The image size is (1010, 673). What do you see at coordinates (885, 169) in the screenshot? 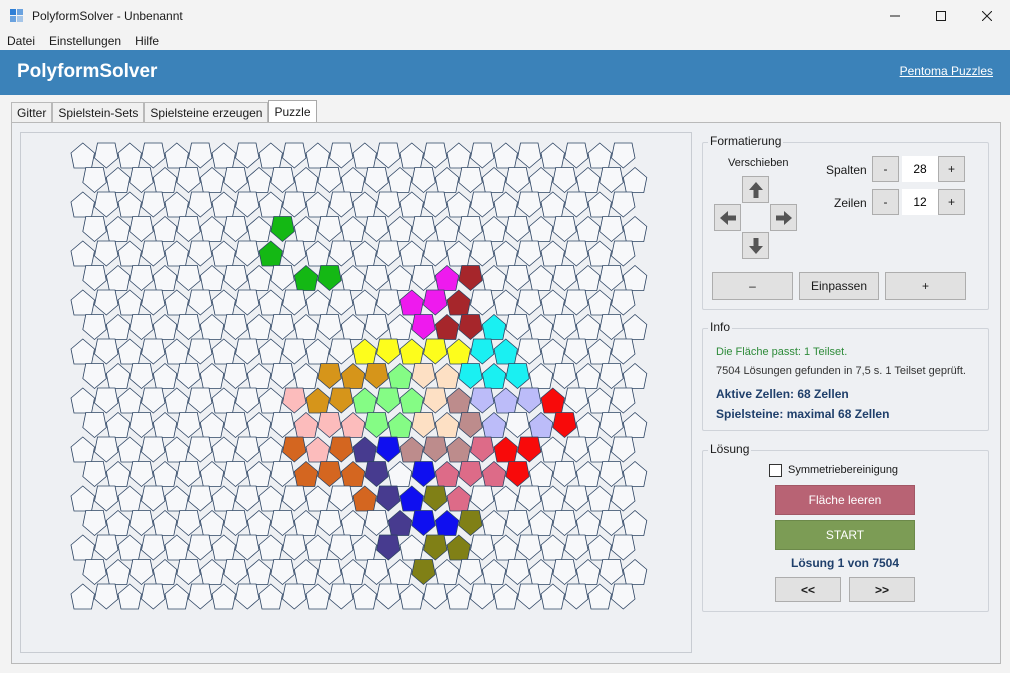
I see `columns-minus-button: -` at bounding box center [885, 169].